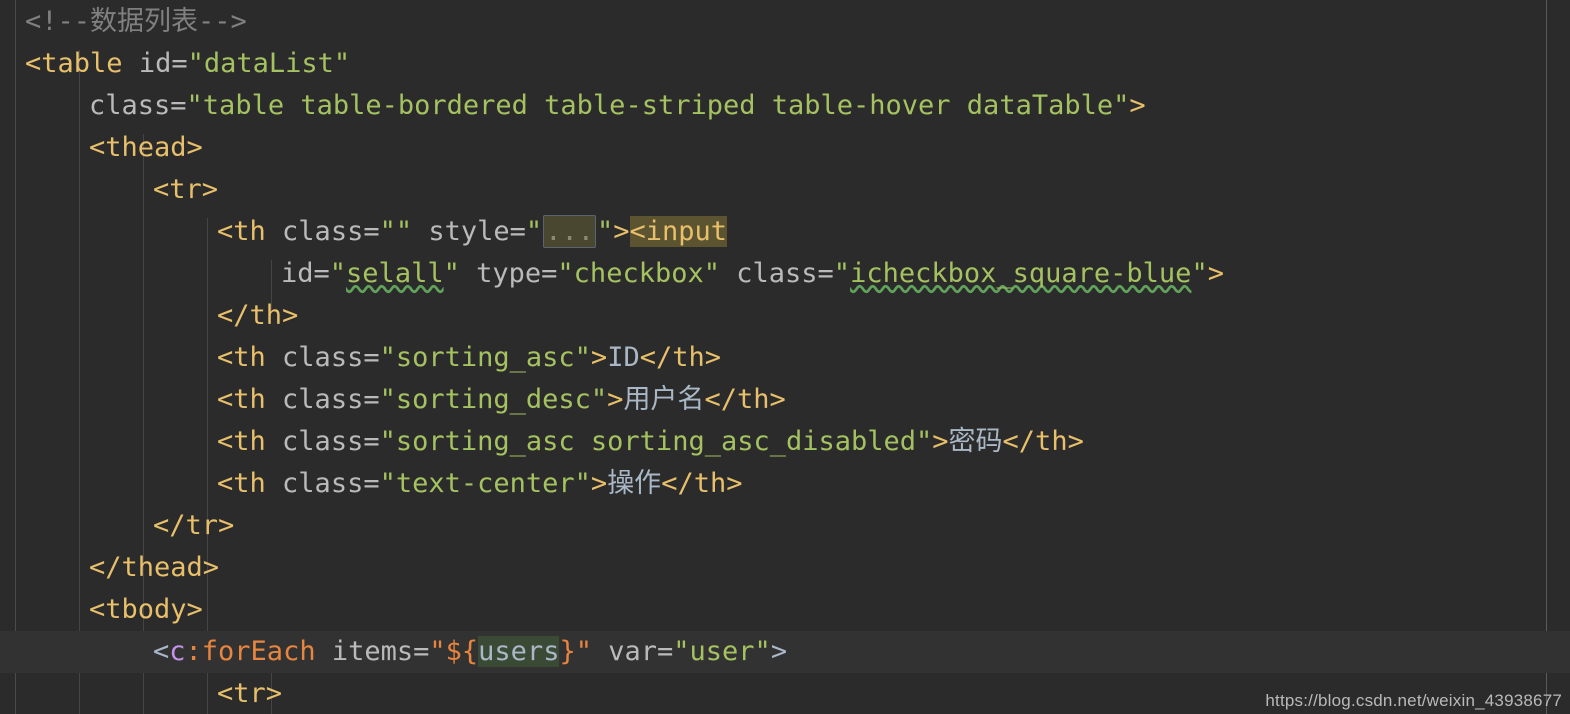 This screenshot has height=714, width=1570. I want to click on code-line: <th class="text-center">操作</th>, so click(785, 484).